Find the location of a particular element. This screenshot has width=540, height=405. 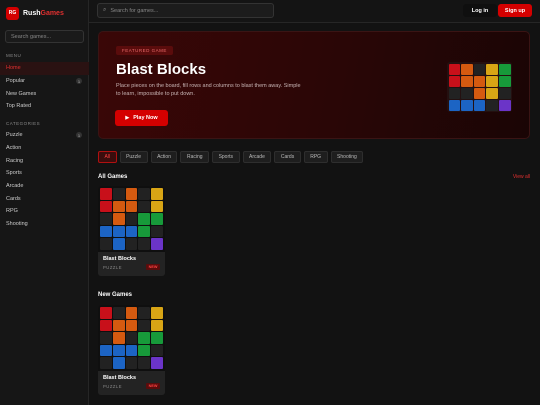

sidebar-item-sports: Sports is located at coordinates (44, 173).